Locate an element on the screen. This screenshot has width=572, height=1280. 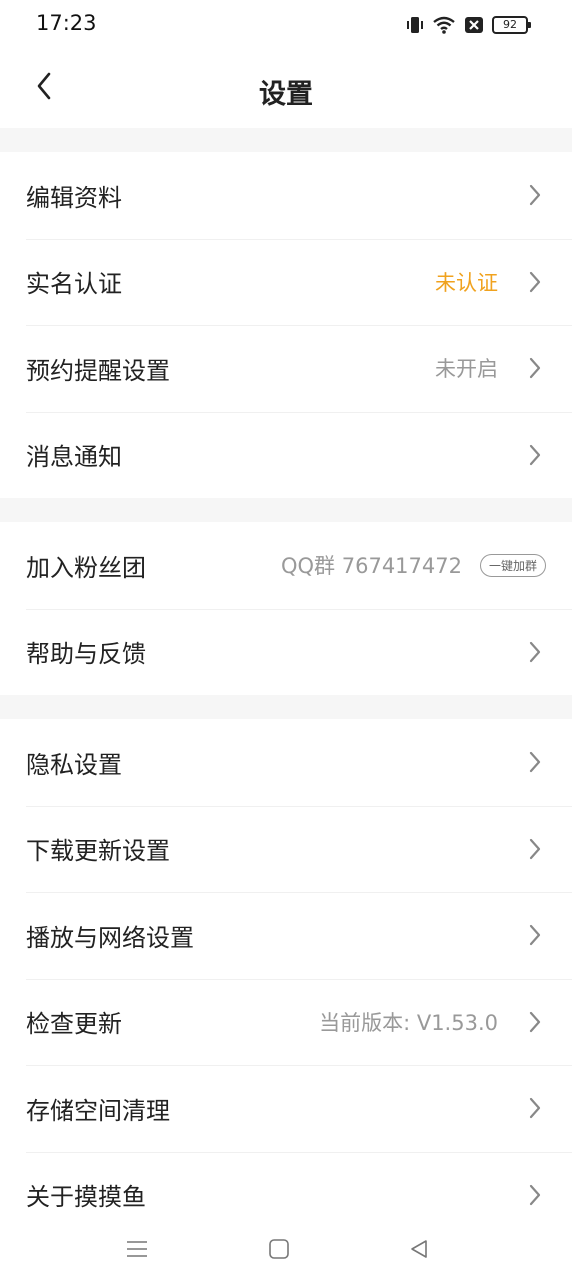
edit-profile-row: 编辑资料 is located at coordinates (286, 195).